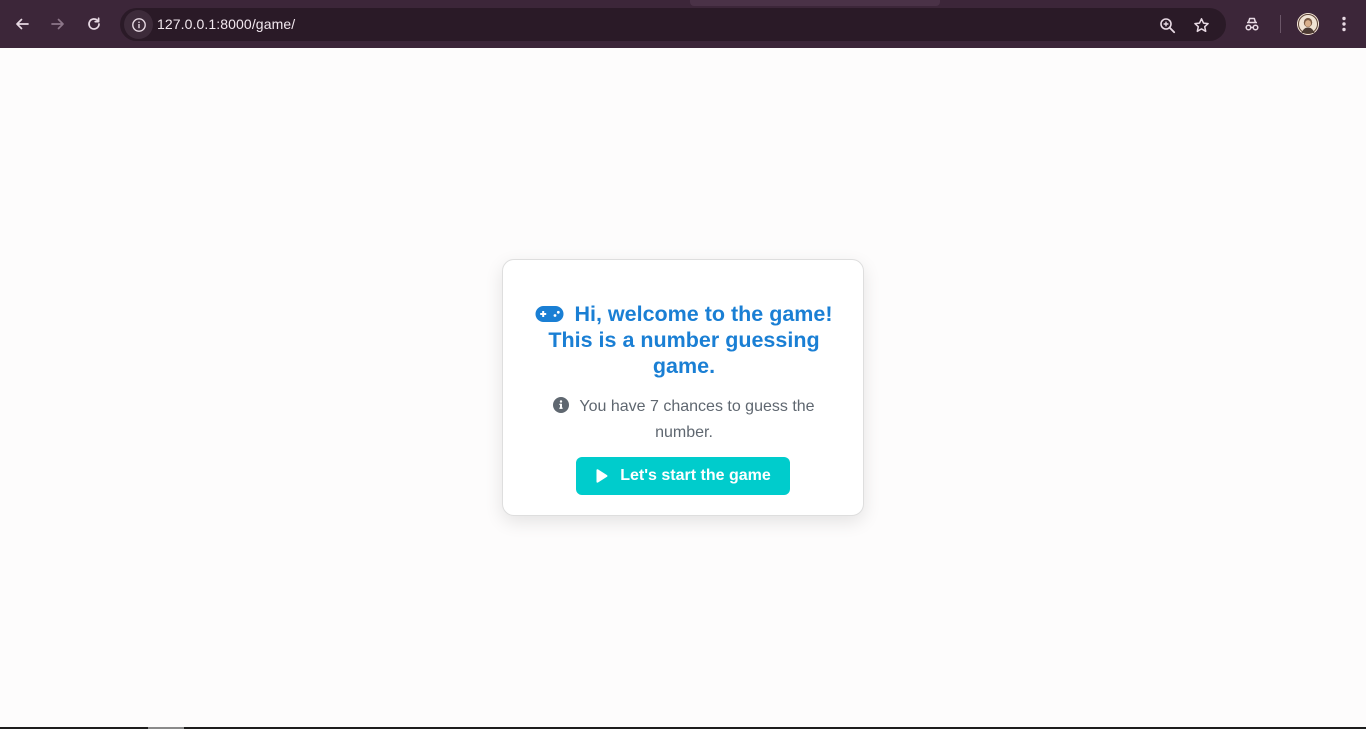 This screenshot has width=1366, height=729. What do you see at coordinates (815, 3) in the screenshot?
I see `active-tab-edge` at bounding box center [815, 3].